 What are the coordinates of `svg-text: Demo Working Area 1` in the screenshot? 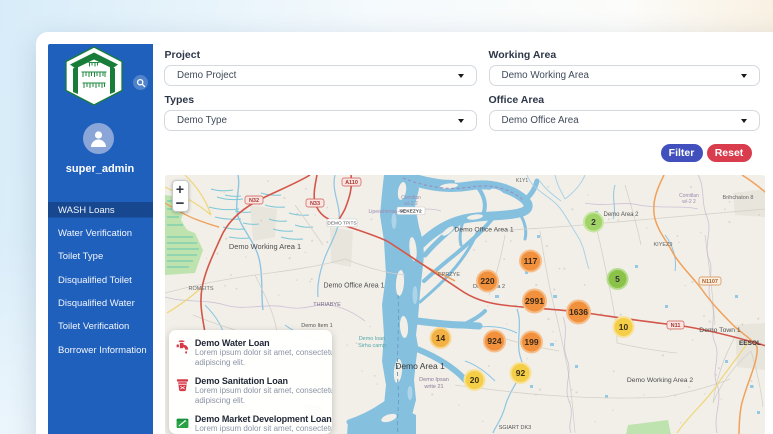 It's located at (264, 246).